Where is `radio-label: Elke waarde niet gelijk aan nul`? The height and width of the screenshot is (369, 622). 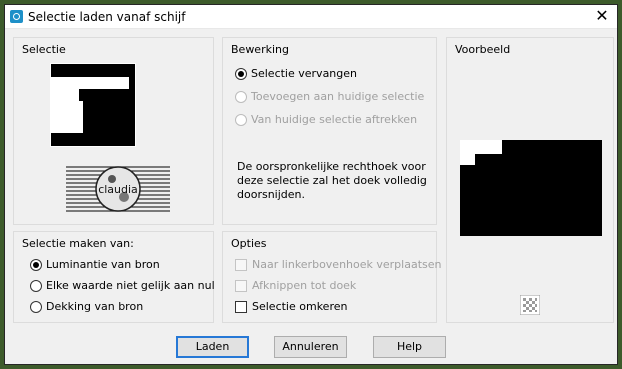 radio-label: Elke waarde niet gelijk aan nul is located at coordinates (130, 285).